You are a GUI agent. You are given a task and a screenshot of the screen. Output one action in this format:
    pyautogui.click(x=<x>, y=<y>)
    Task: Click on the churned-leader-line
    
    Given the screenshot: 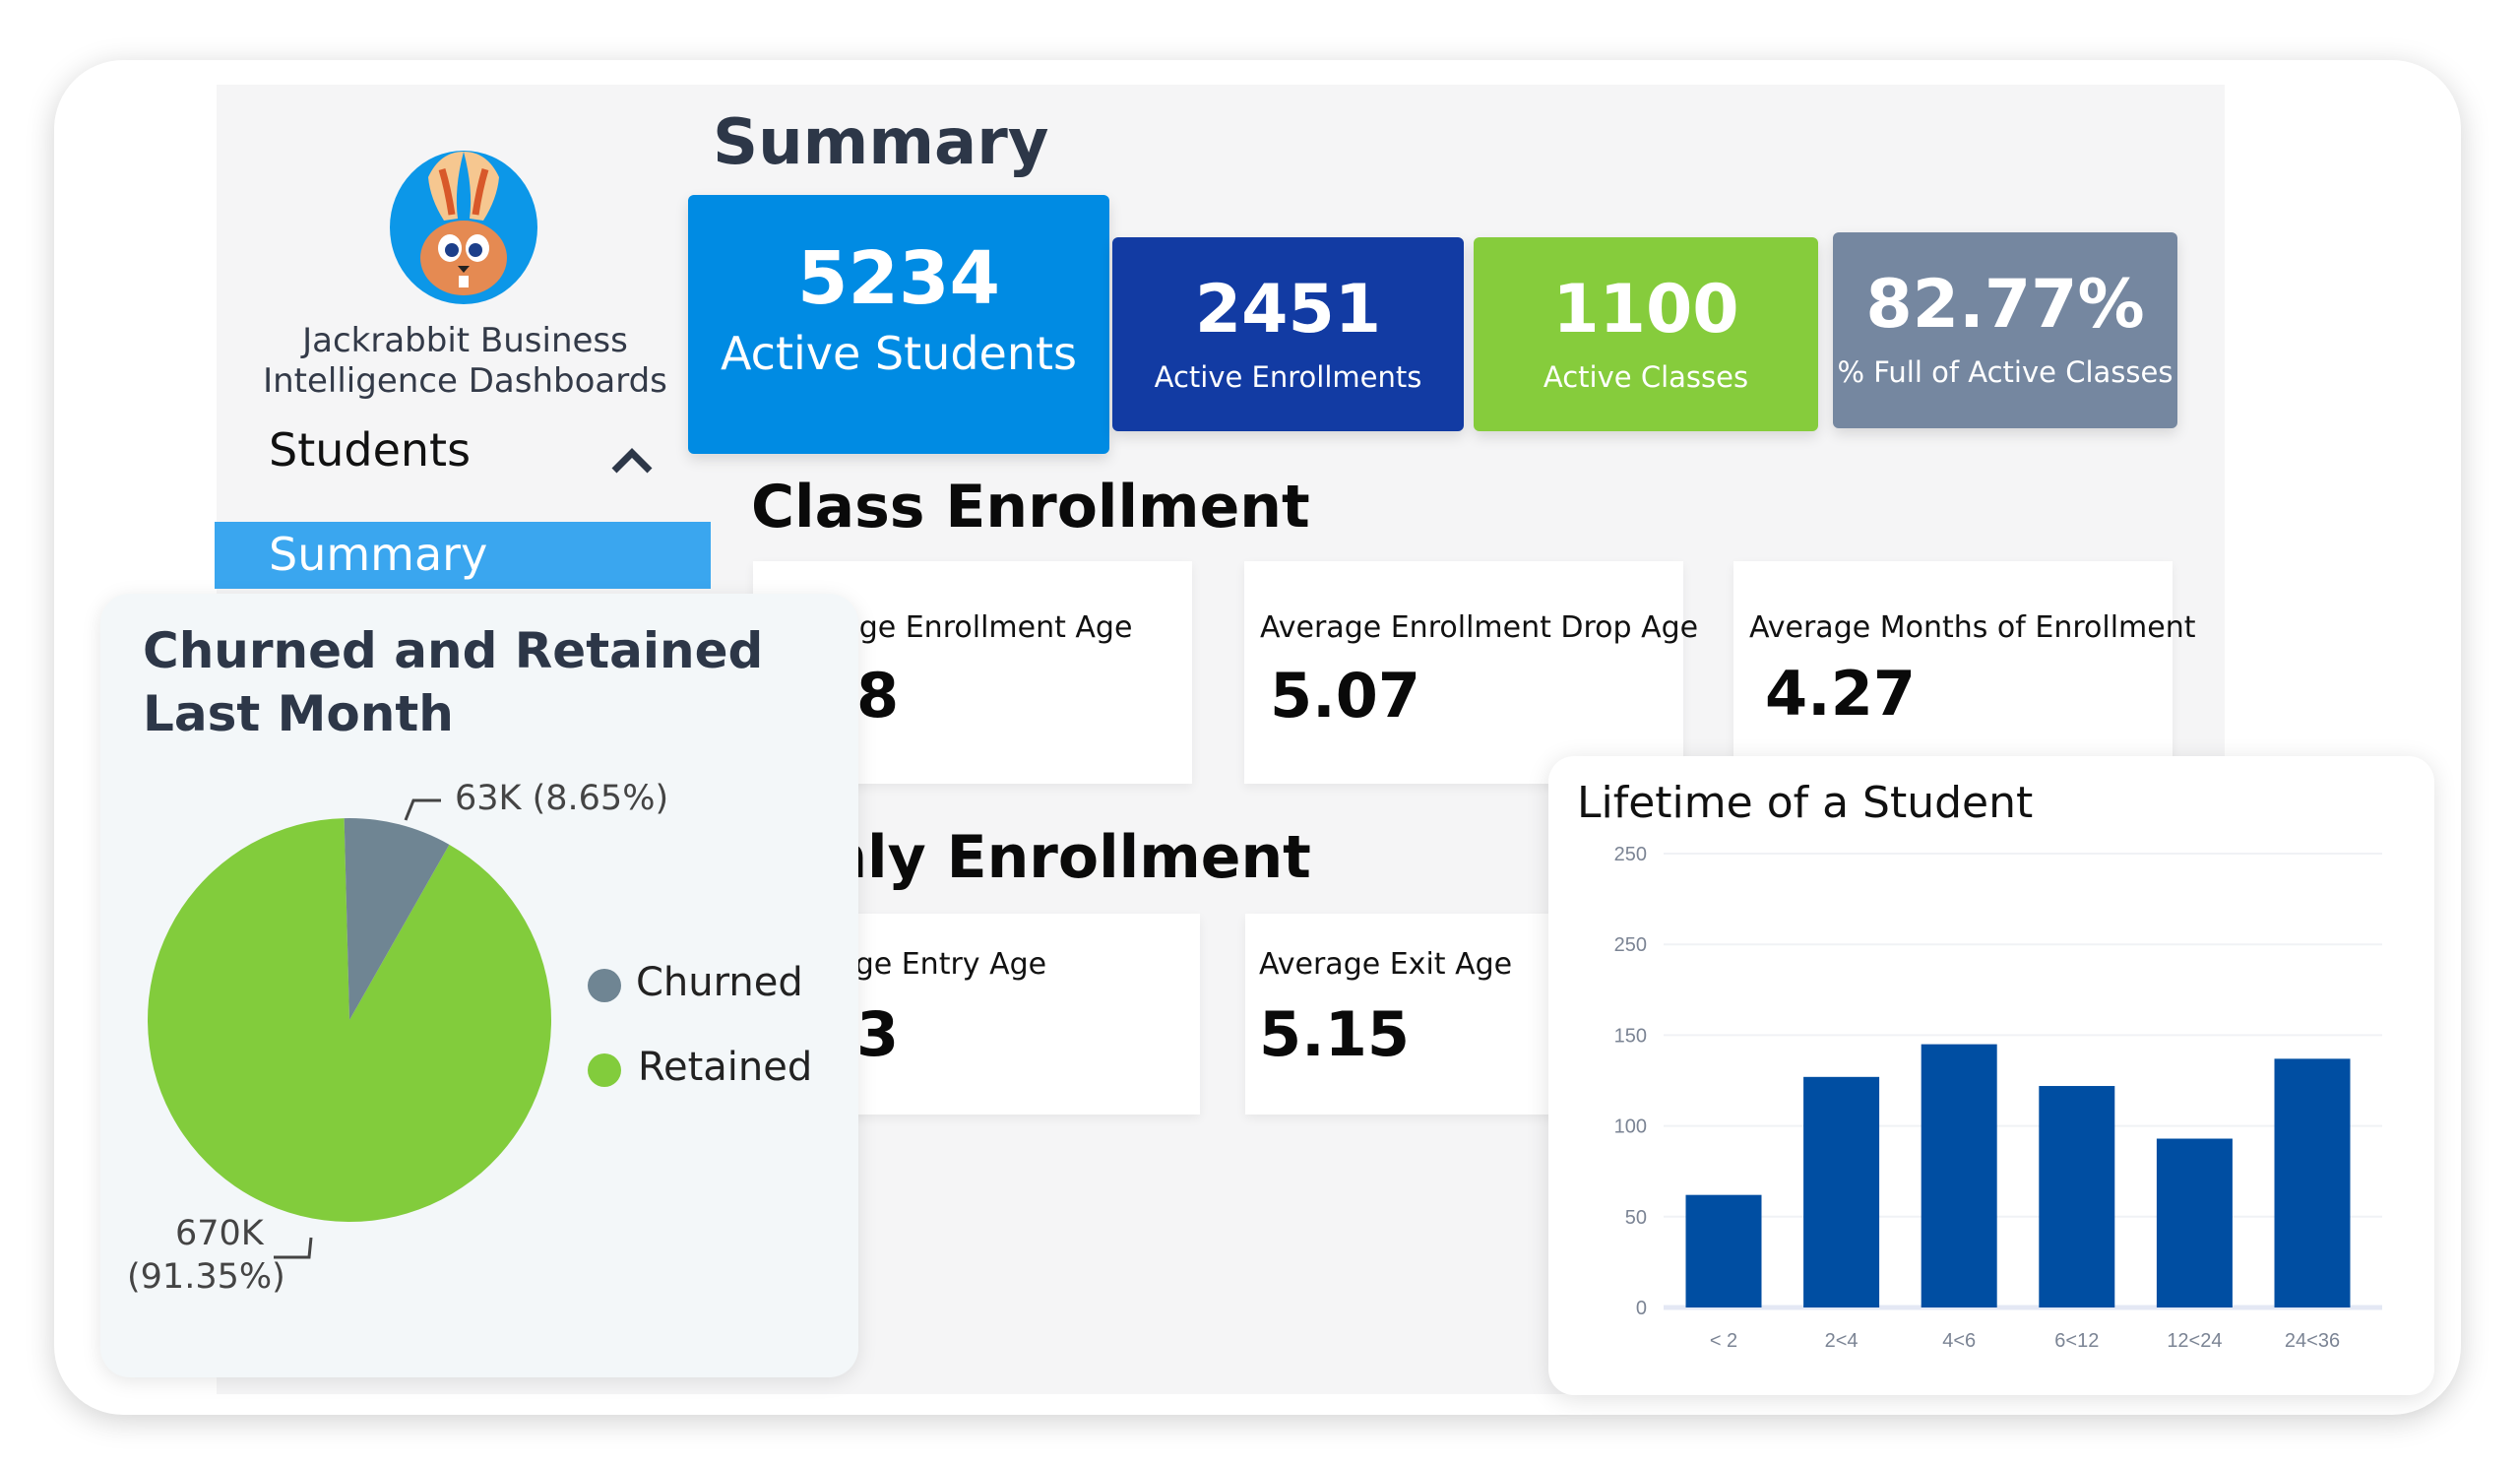 What is the action you would take?
    pyautogui.click(x=422, y=810)
    